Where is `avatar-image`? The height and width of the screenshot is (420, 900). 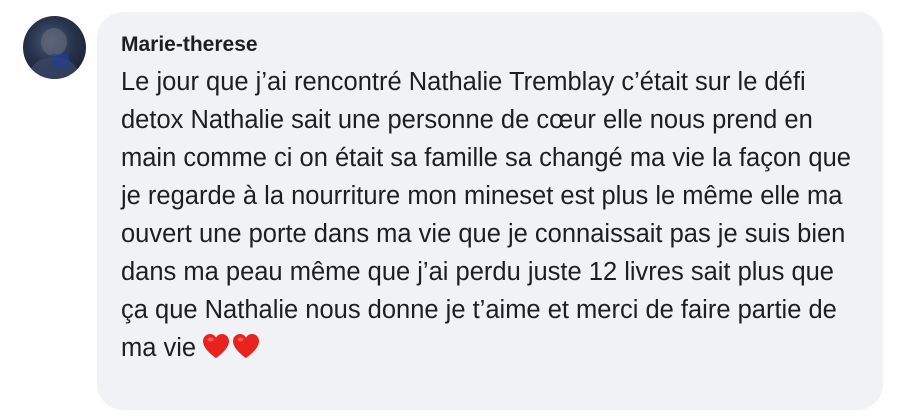
avatar-image is located at coordinates (54, 53).